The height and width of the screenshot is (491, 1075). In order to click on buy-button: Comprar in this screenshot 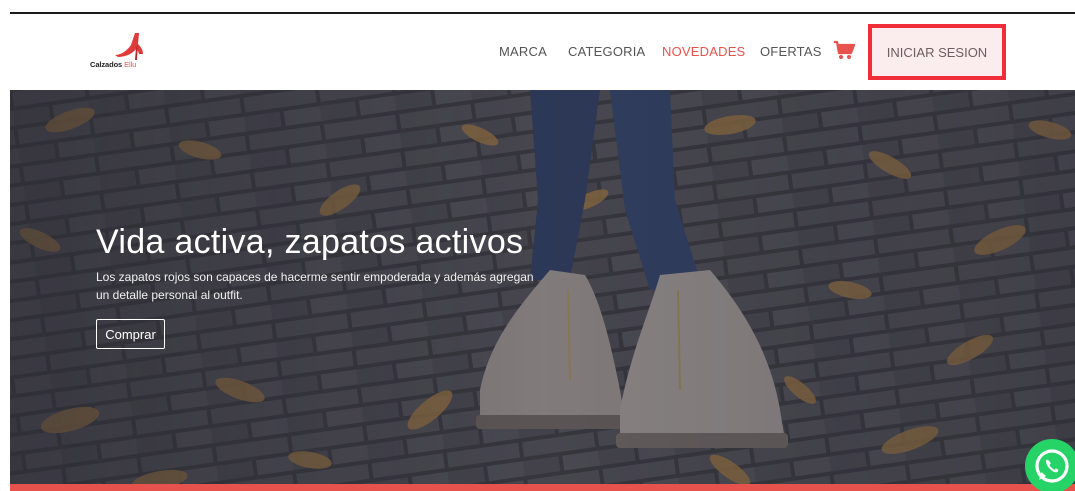, I will do `click(130, 334)`.